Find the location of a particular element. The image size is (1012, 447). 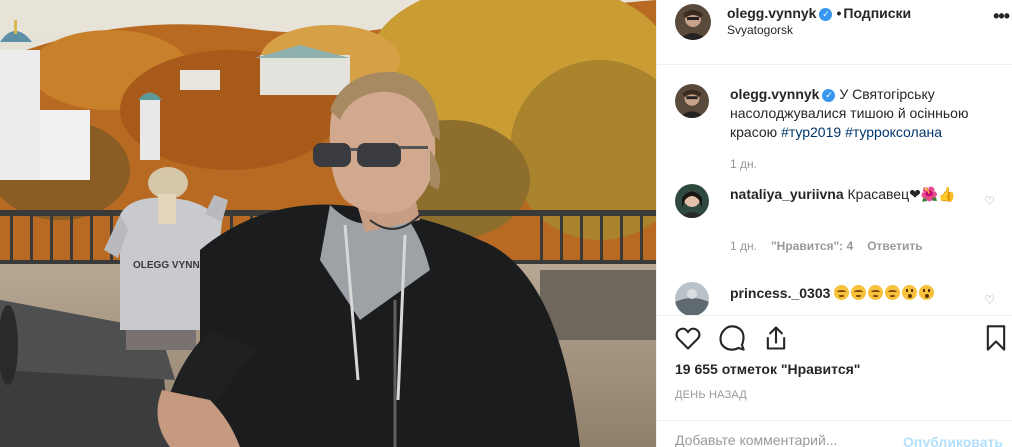

post-location: Svyatogorsk is located at coordinates (760, 30).